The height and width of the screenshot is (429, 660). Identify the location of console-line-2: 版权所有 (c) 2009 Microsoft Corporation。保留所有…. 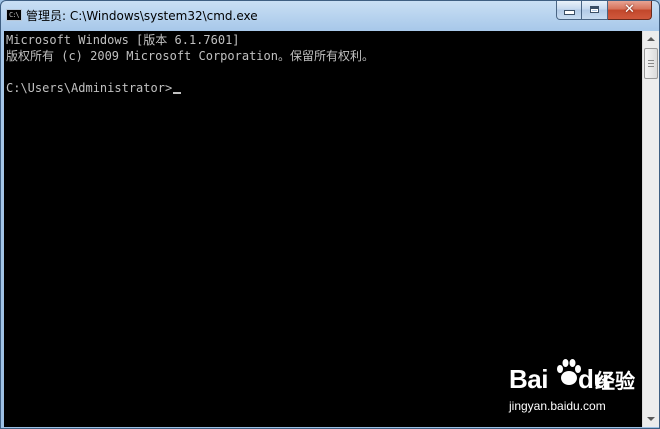
(190, 56).